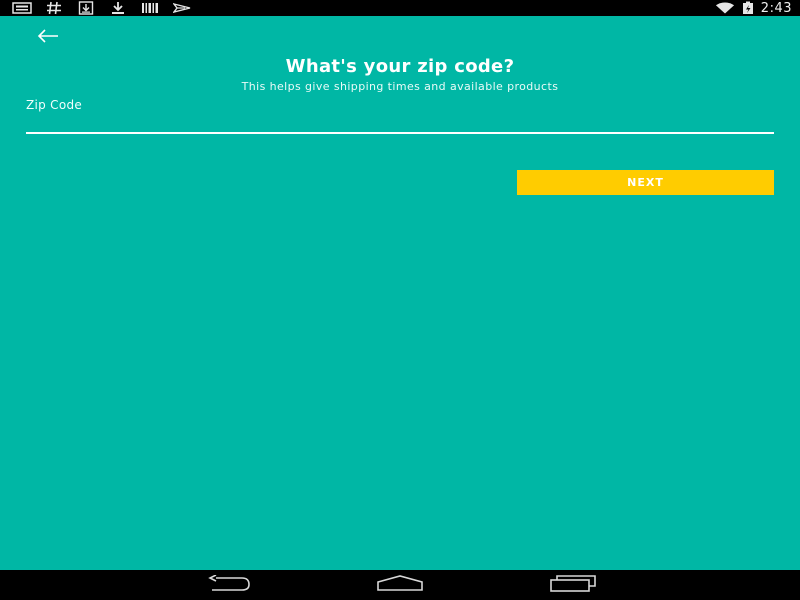  Describe the element at coordinates (776, 8) in the screenshot. I see `clock: 2:43` at that location.